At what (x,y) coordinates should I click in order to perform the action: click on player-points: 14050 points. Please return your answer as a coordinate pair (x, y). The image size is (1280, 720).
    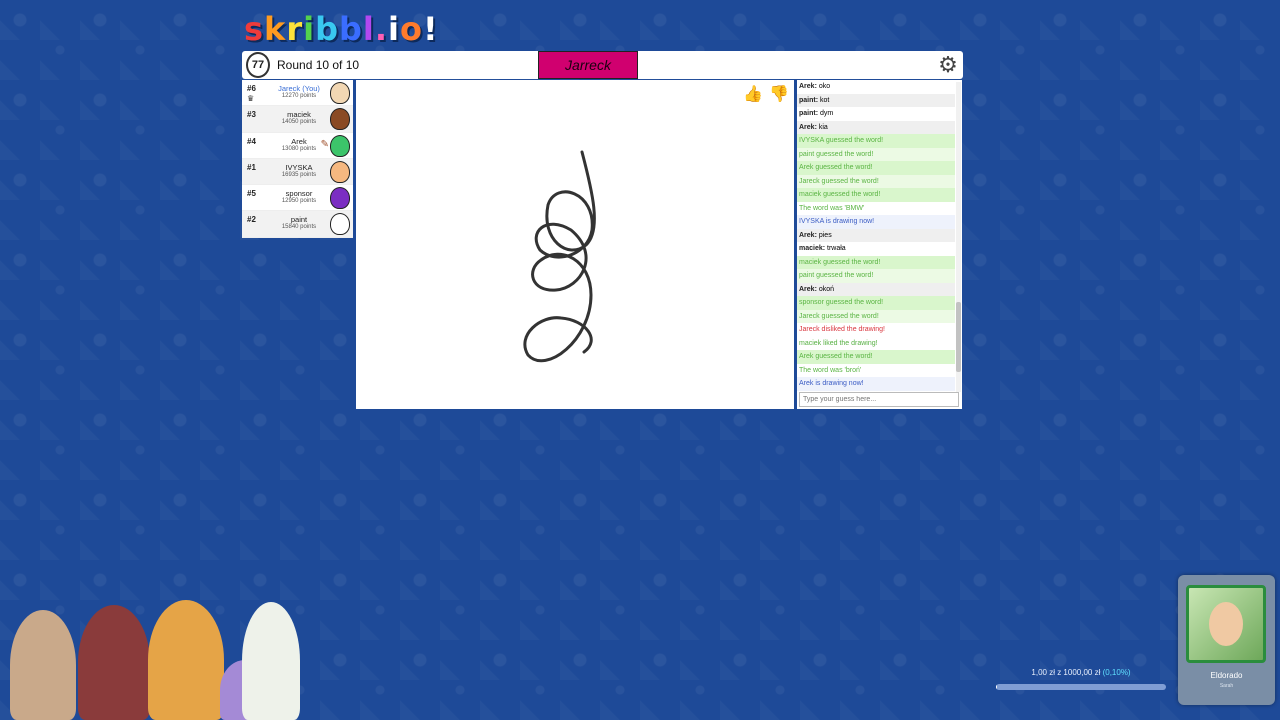
    Looking at the image, I should click on (299, 122).